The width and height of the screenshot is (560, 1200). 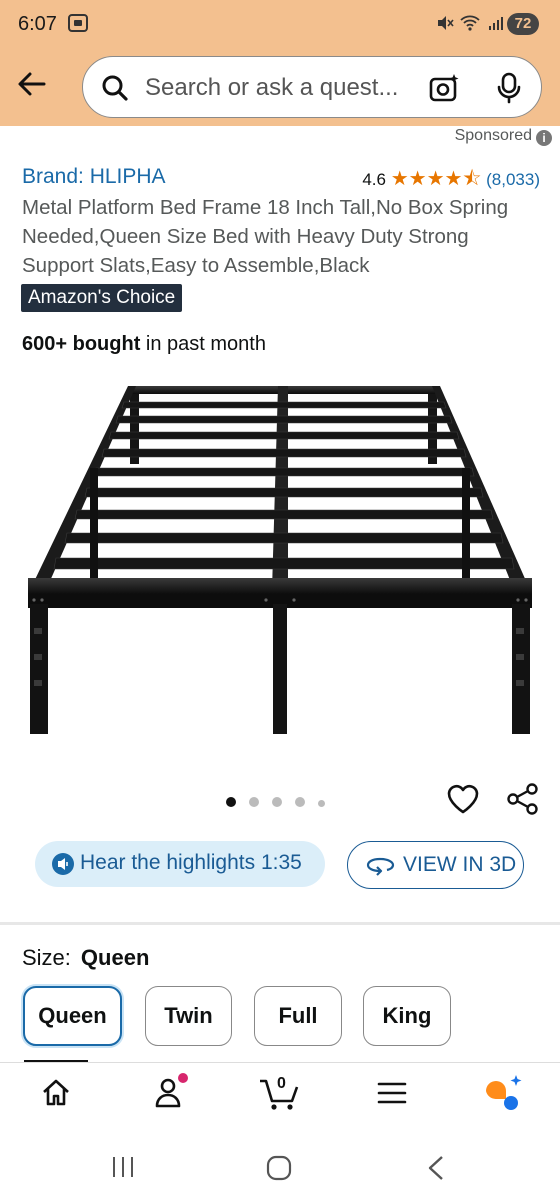 I want to click on info-icon: i, so click(x=544, y=138).